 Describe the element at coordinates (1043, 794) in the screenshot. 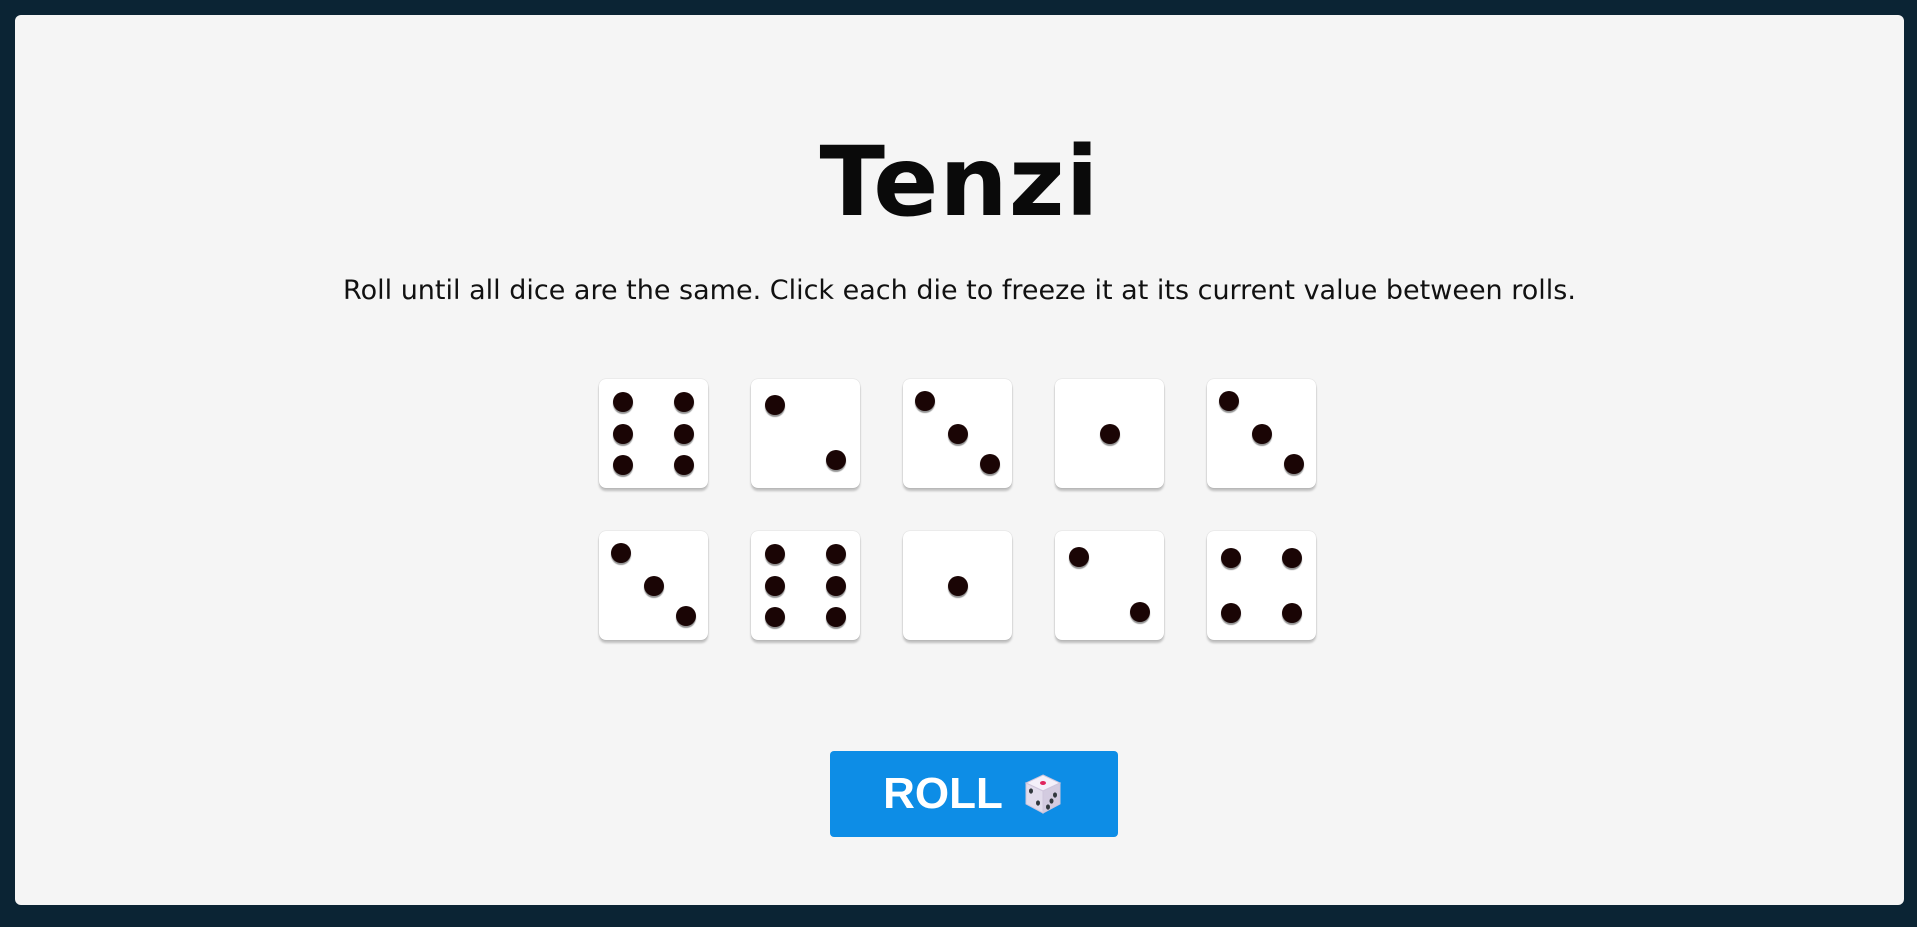

I see `game-die-icon` at that location.